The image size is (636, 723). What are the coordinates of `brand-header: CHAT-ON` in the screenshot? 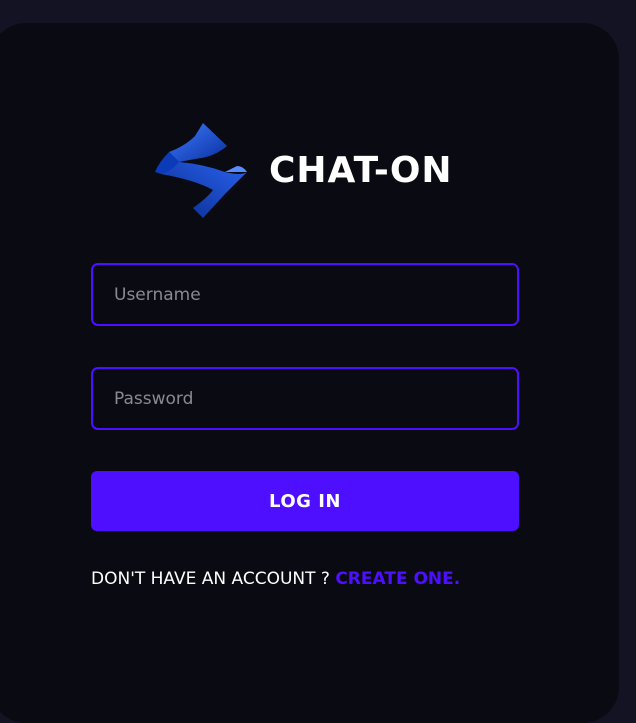 It's located at (304, 170).